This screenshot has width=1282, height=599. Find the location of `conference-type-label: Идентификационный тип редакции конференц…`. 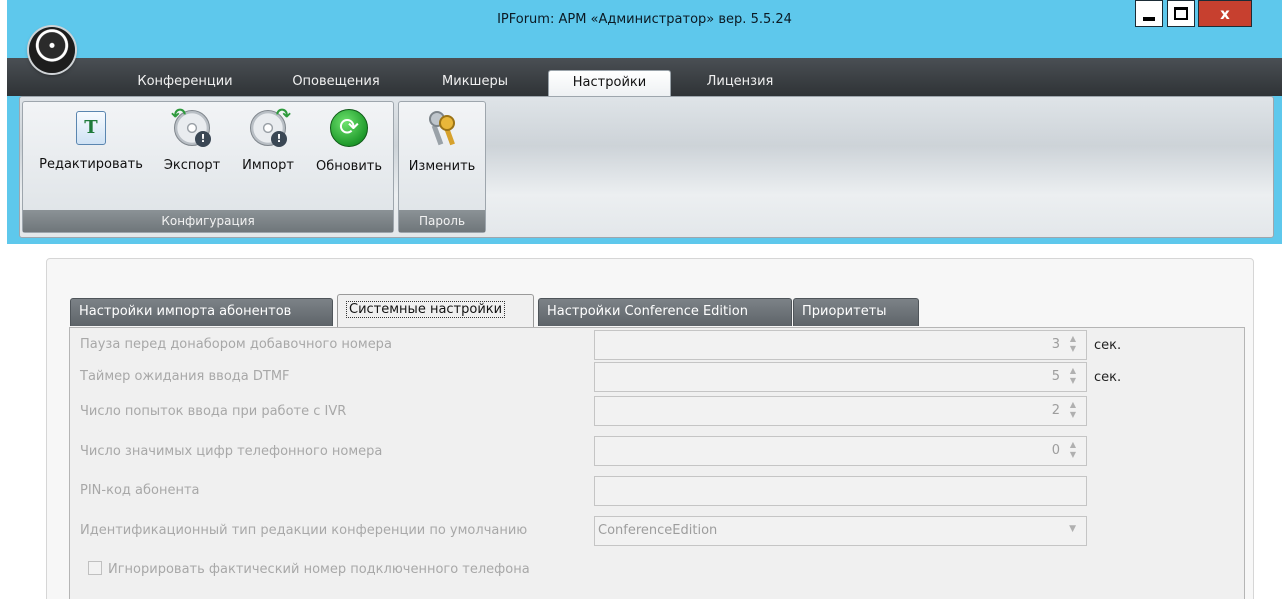

conference-type-label: Идентификационный тип редакции конференц… is located at coordinates (304, 530).